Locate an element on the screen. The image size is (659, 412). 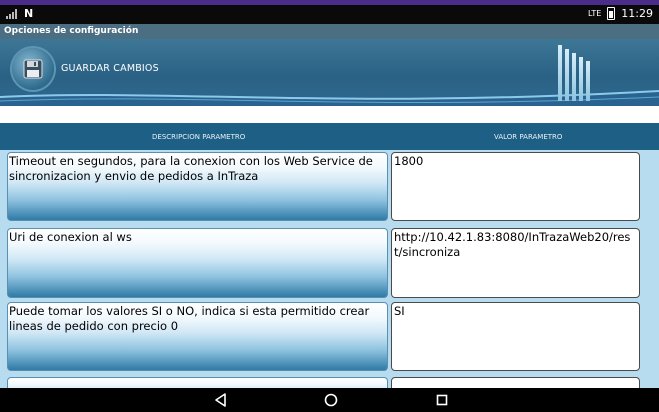
save-button is located at coordinates (33, 69).